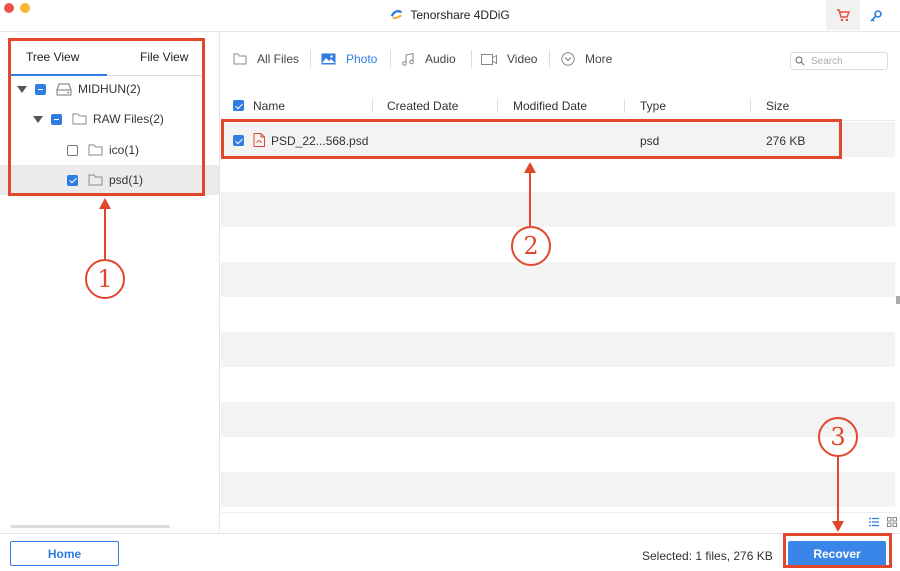 This screenshot has width=900, height=571. What do you see at coordinates (278, 59) in the screenshot?
I see `filter-label: All Files` at bounding box center [278, 59].